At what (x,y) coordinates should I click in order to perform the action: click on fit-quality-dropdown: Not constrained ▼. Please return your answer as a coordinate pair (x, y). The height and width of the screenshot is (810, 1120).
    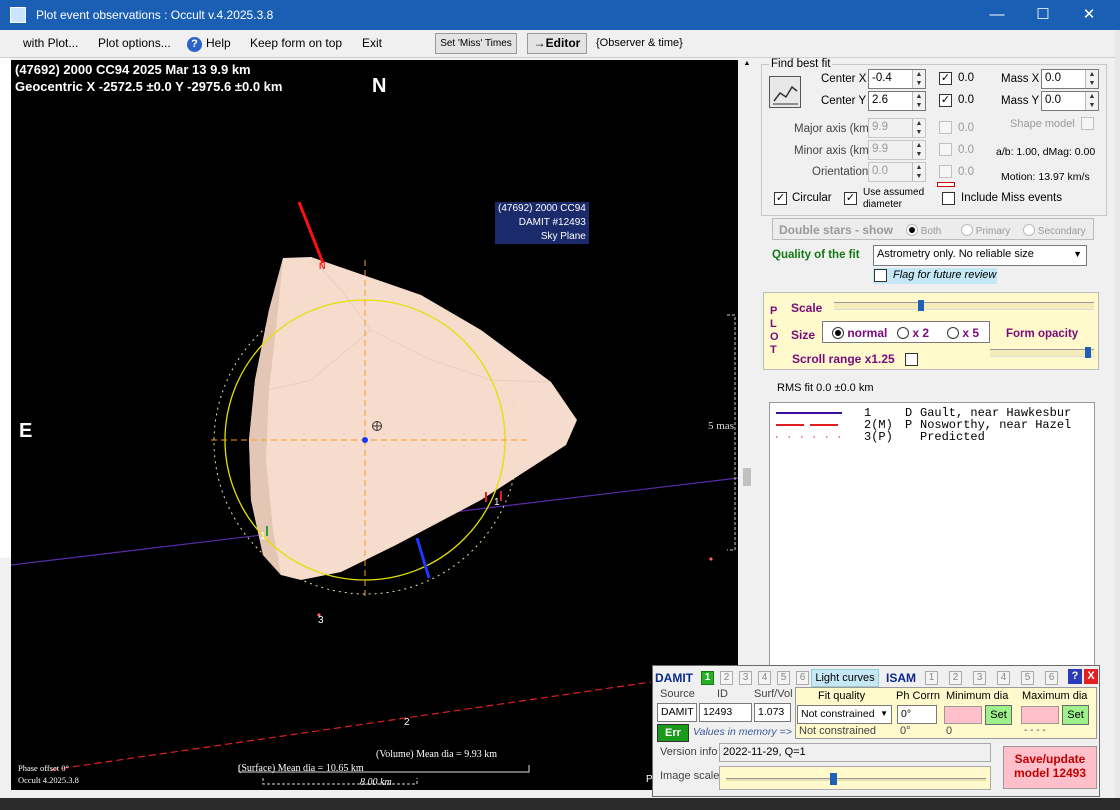
    Looking at the image, I should click on (844, 714).